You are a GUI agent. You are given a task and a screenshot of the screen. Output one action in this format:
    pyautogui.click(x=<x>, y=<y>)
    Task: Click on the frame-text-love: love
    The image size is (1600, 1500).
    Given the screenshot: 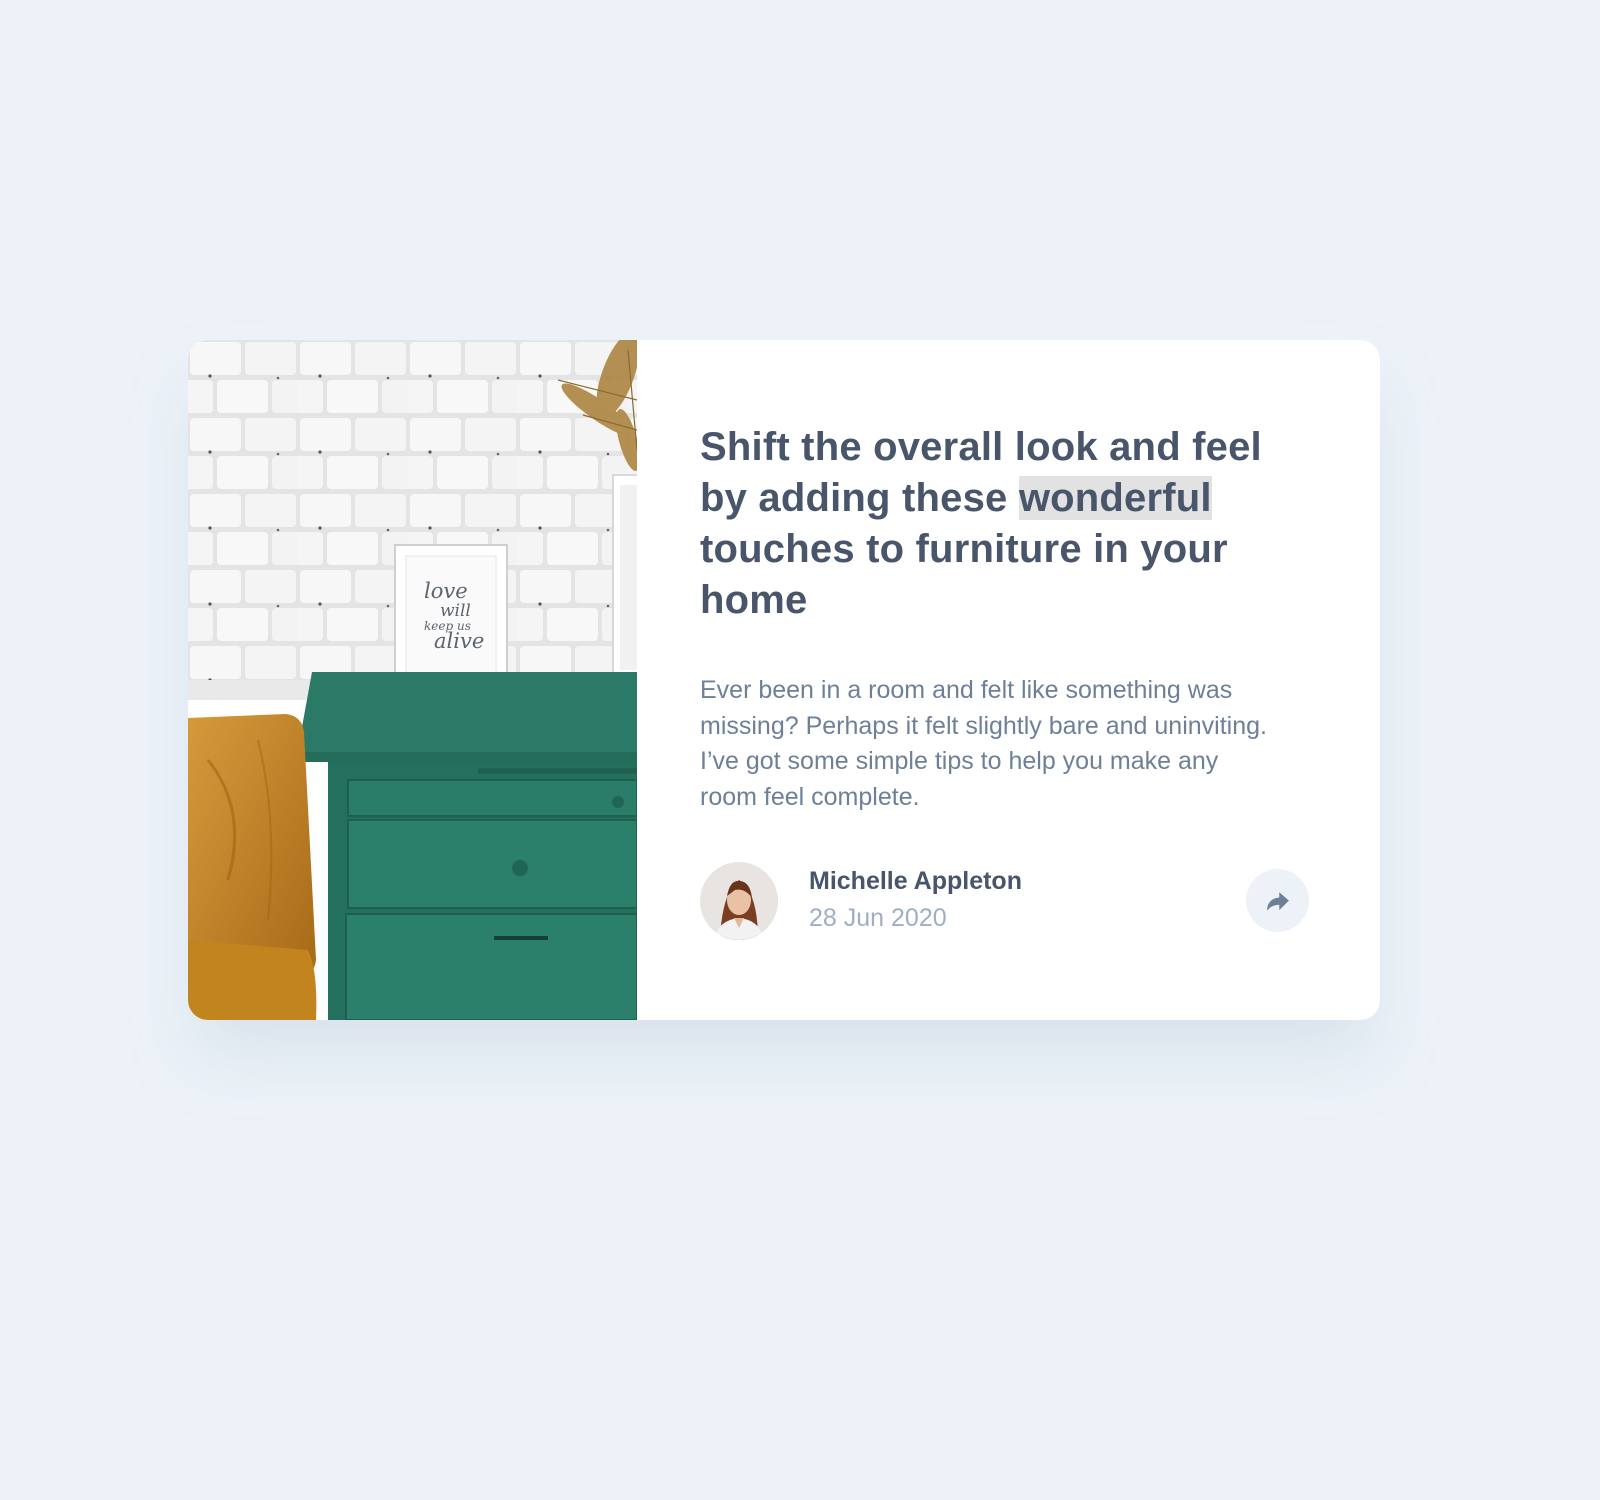 What is the action you would take?
    pyautogui.click(x=446, y=591)
    